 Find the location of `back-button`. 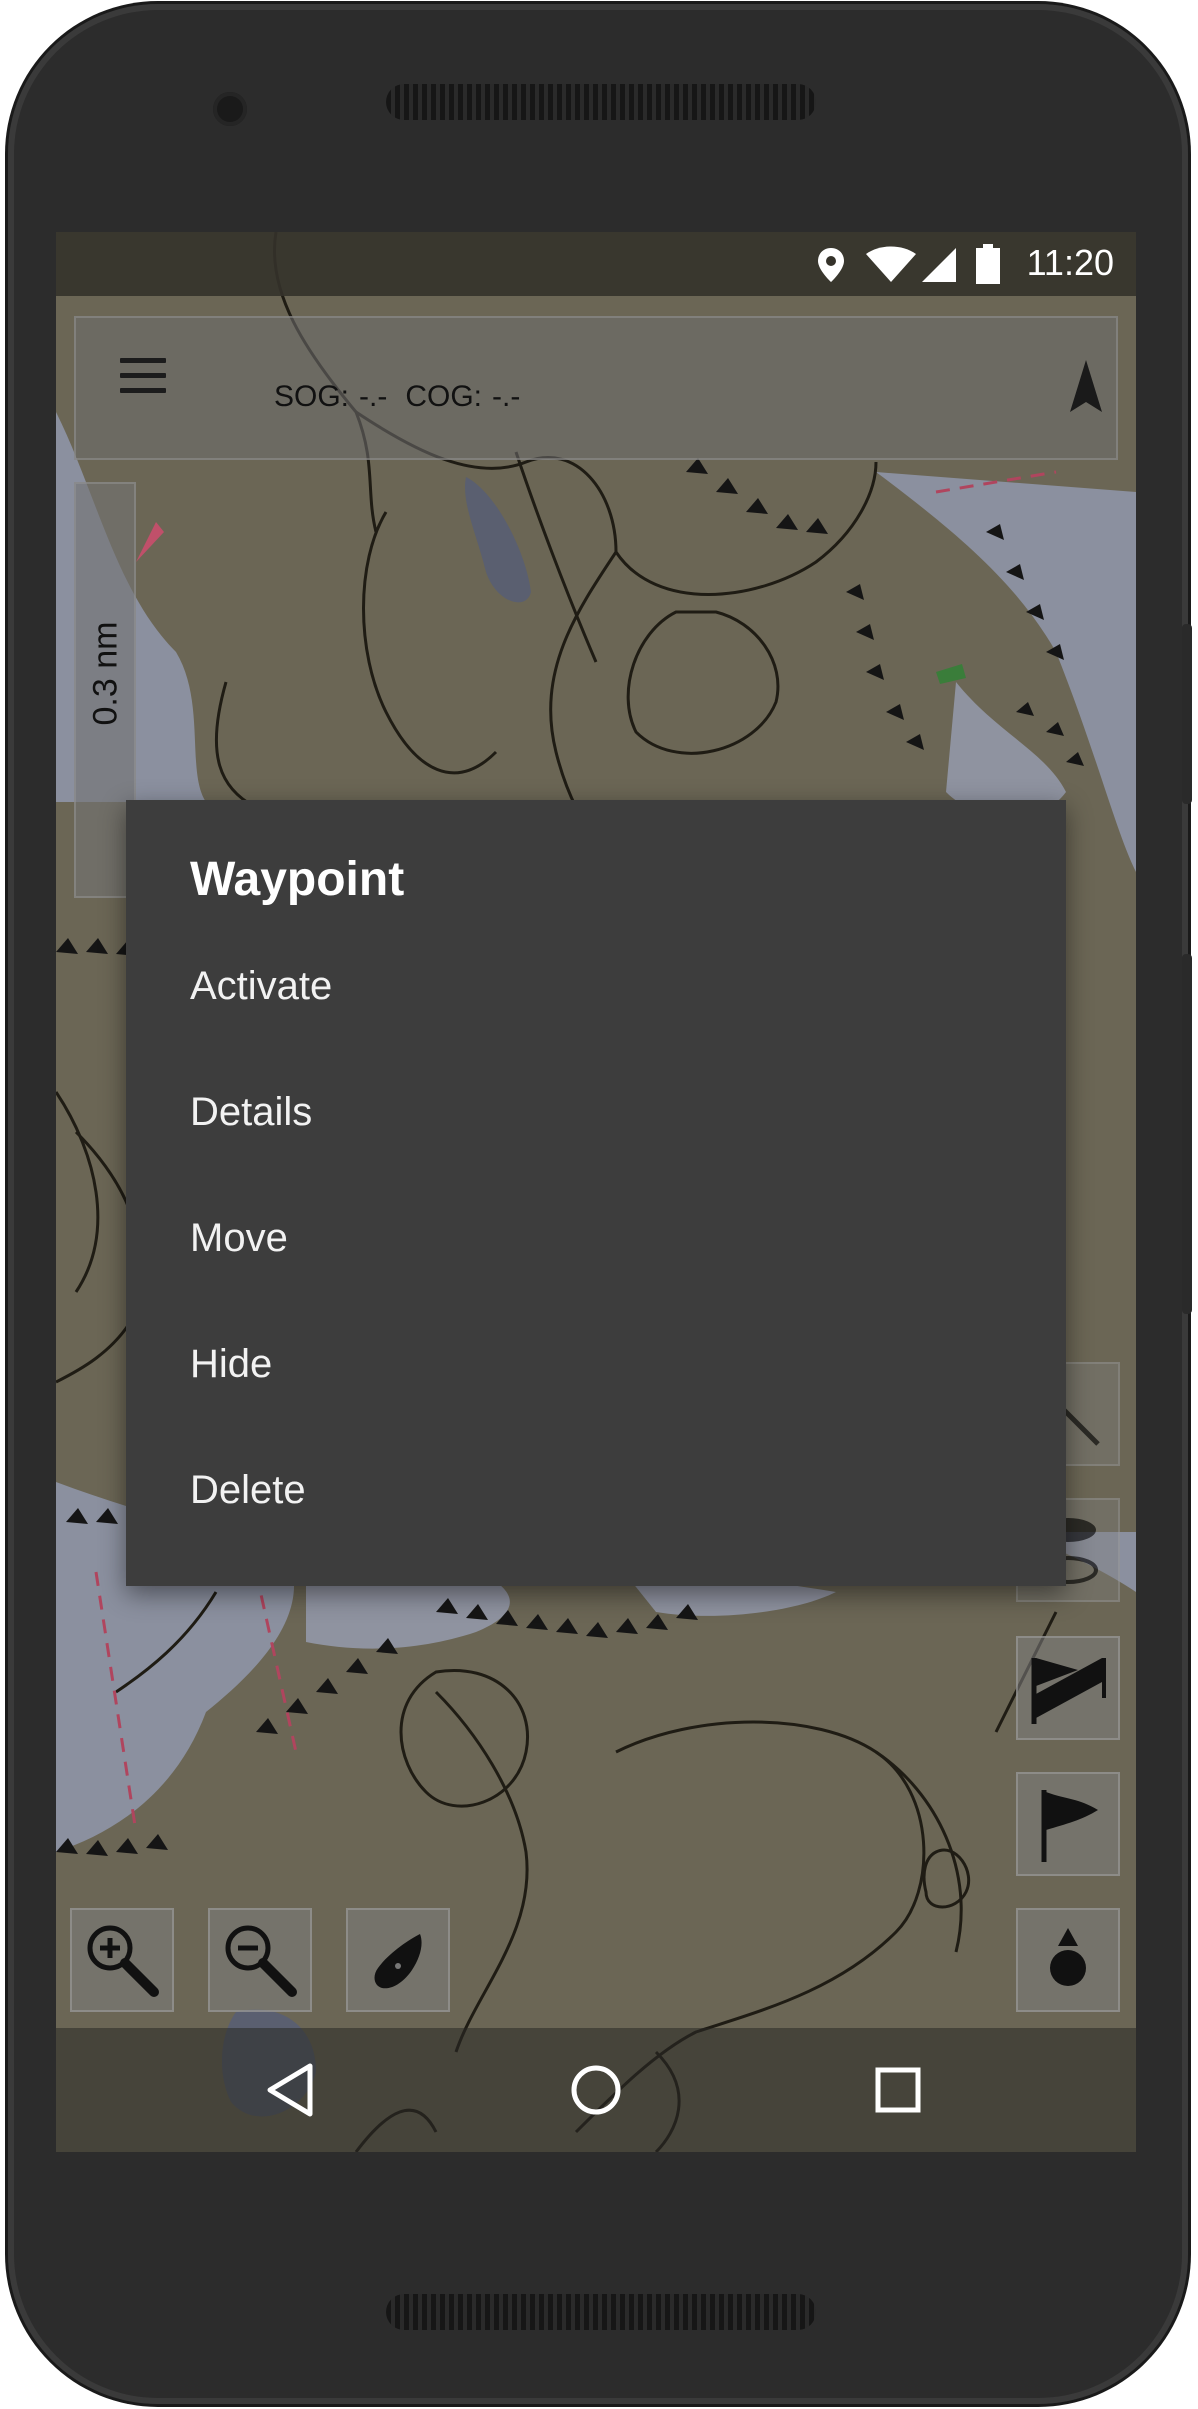

back-button is located at coordinates (290, 2090).